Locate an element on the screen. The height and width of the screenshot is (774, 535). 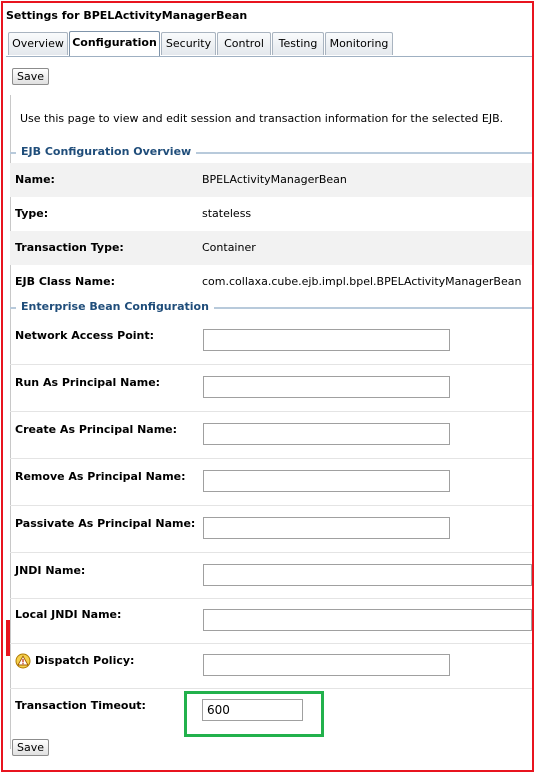
ejb-overview-section-header: EJB Configuration Overview is located at coordinates (271, 152).